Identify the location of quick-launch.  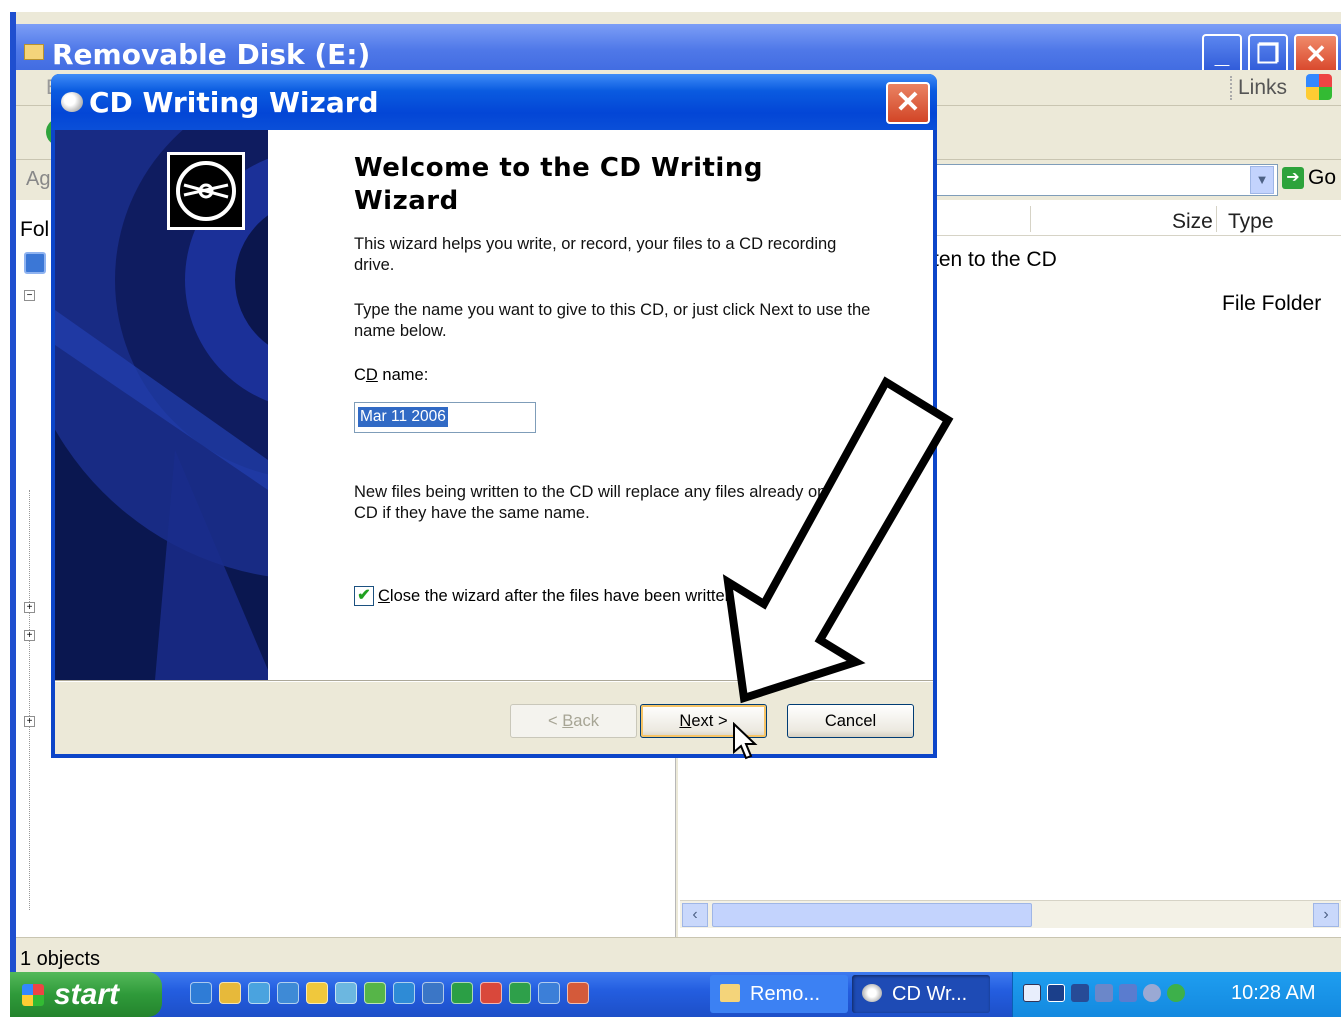
(389, 995).